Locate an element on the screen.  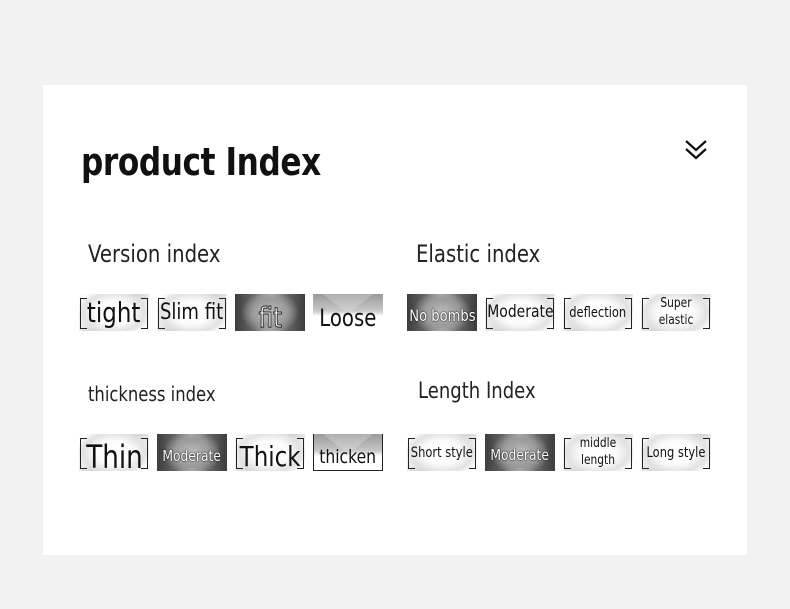
option-moderate-length: Moderate is located at coordinates (520, 452).